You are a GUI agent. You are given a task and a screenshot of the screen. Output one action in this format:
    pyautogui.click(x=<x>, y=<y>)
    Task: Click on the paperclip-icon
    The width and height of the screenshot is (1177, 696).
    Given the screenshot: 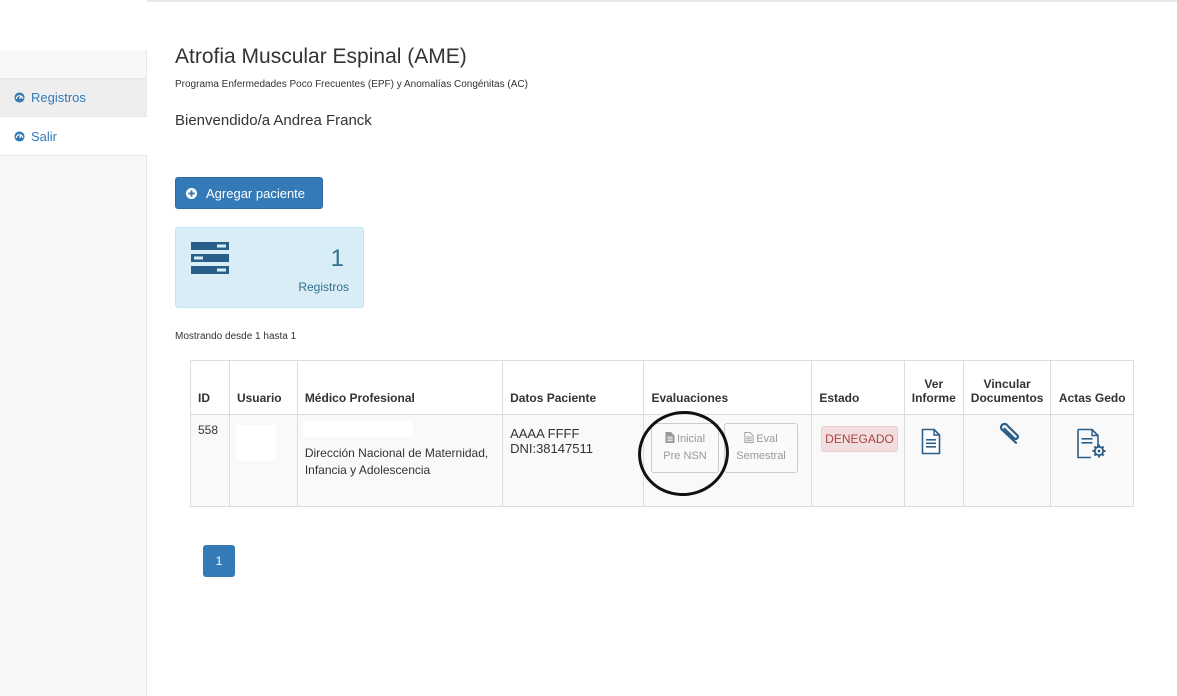 What is the action you would take?
    pyautogui.click(x=1009, y=433)
    